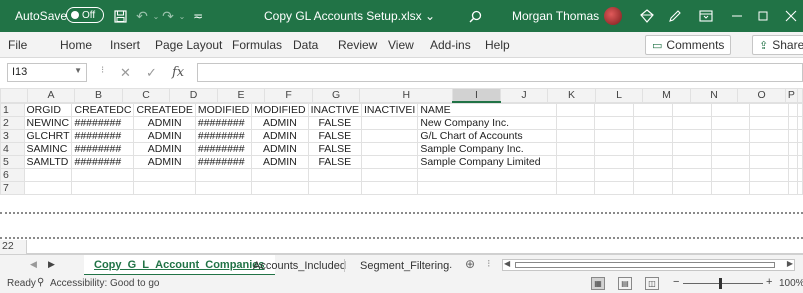  Describe the element at coordinates (335, 110) in the screenshot. I see `cell: INACTIVE` at that location.